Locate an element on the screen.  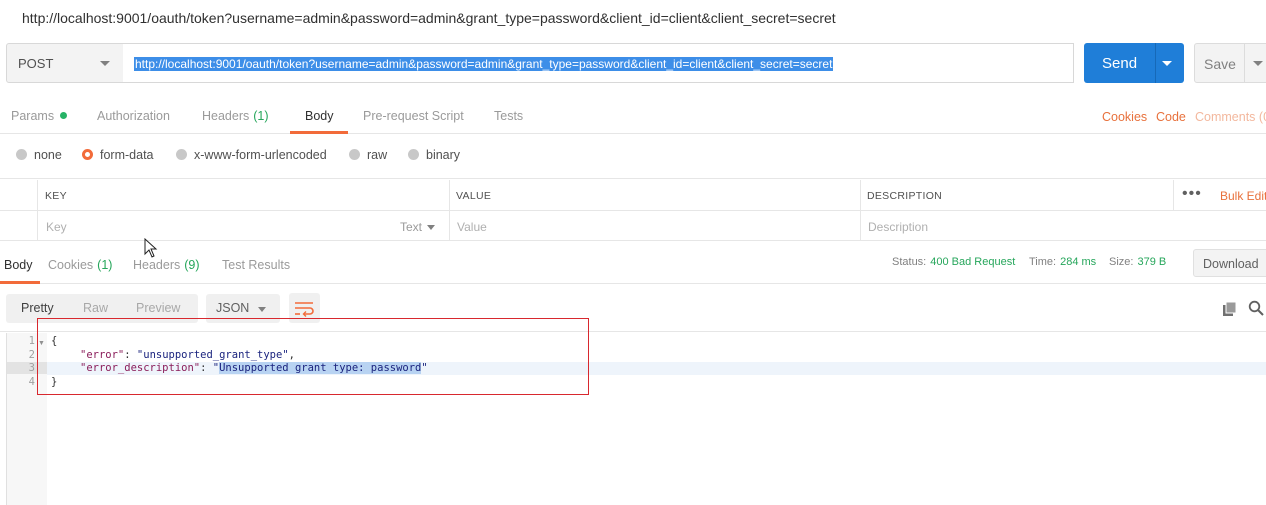
radio-urlencoded: x-www-form-urlencoded is located at coordinates (251, 155).